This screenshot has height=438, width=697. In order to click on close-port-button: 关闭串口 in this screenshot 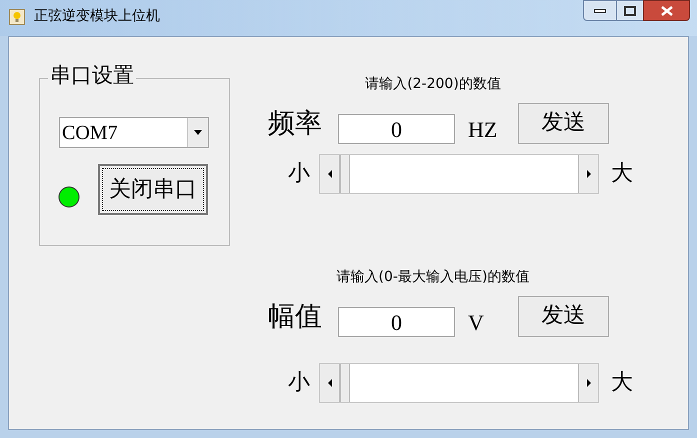, I will do `click(153, 189)`.